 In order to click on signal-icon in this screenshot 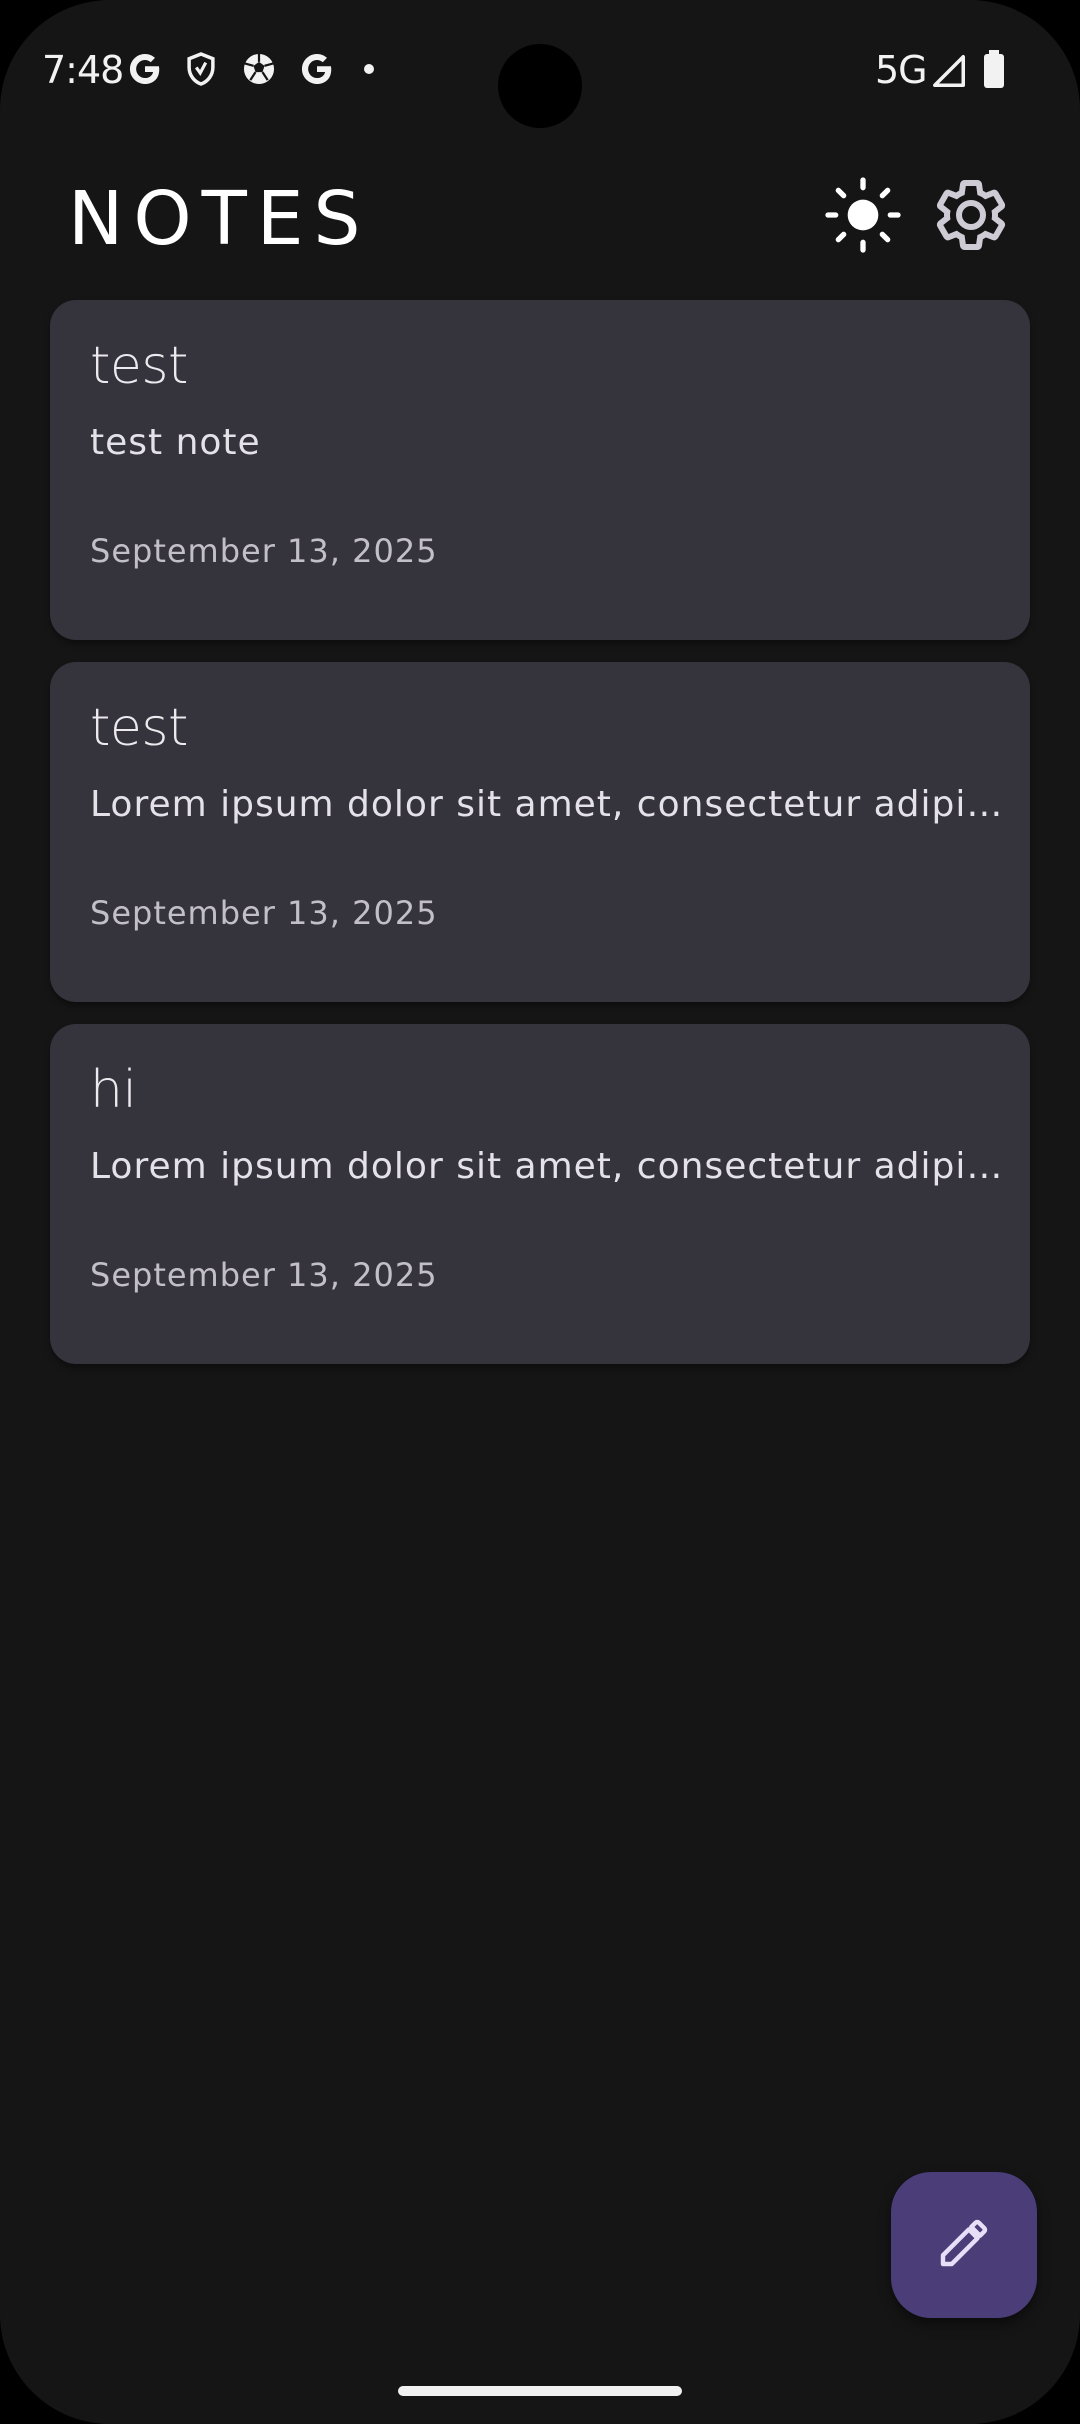, I will do `click(949, 71)`.